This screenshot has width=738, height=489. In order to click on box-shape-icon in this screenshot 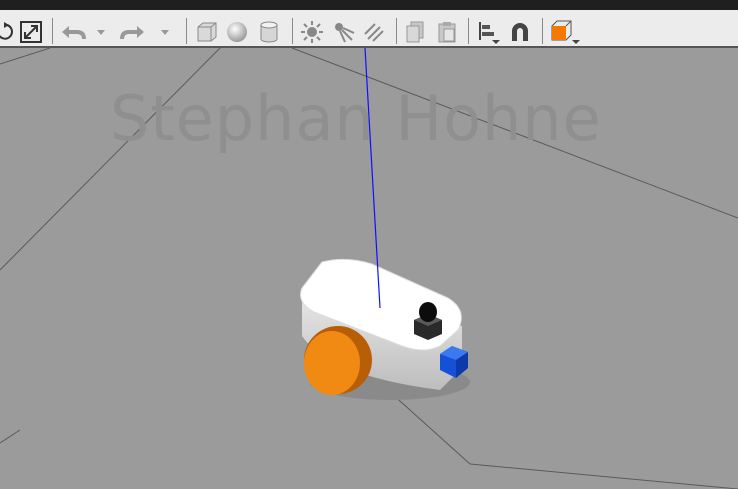, I will do `click(207, 32)`.